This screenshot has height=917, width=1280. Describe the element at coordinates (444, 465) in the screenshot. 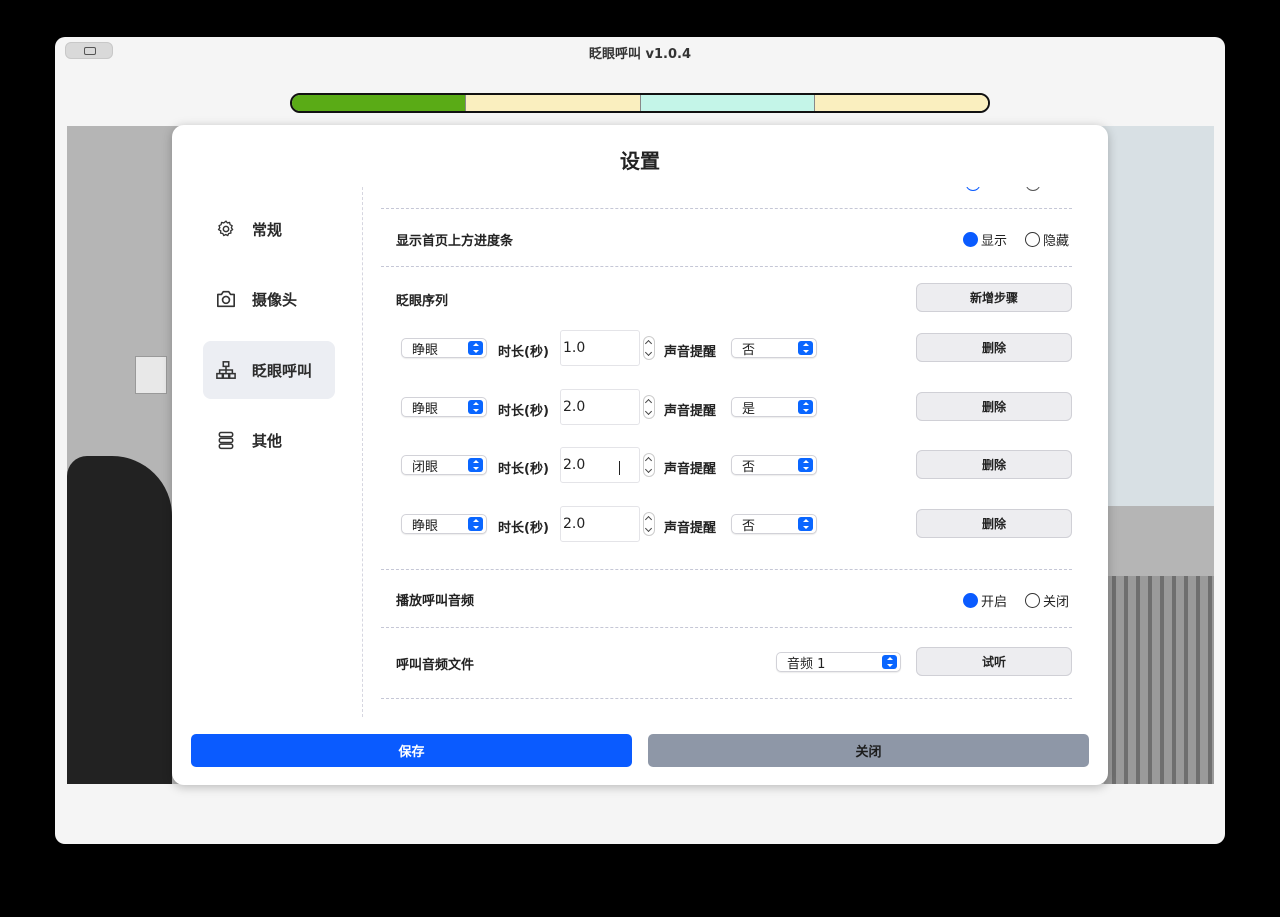

I see `eye-action-select: 闭眼` at that location.